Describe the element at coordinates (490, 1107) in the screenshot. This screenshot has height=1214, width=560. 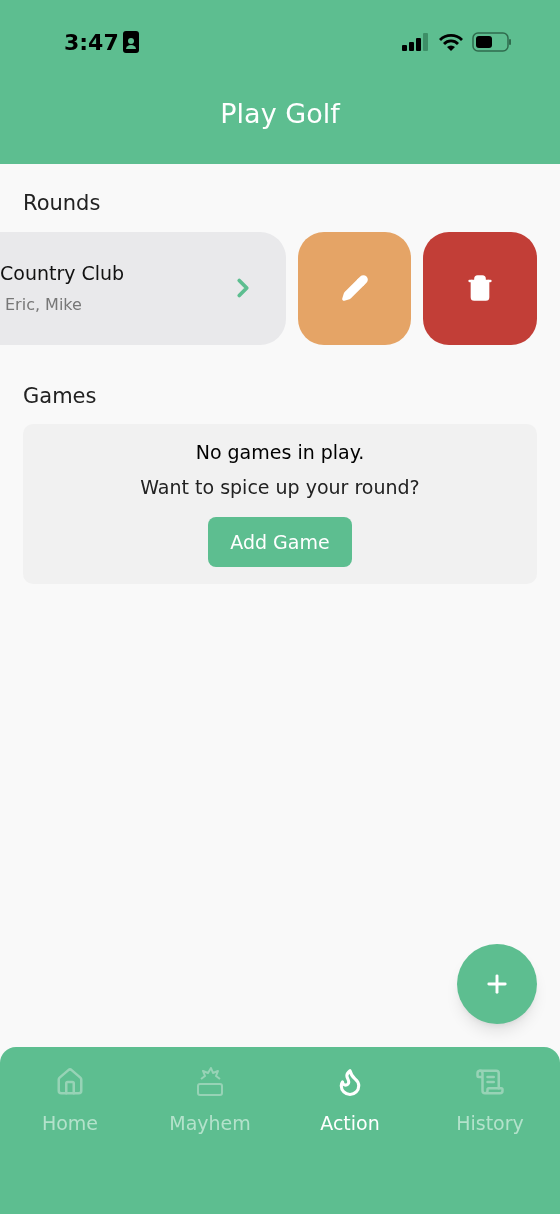
I see `tab: History` at that location.